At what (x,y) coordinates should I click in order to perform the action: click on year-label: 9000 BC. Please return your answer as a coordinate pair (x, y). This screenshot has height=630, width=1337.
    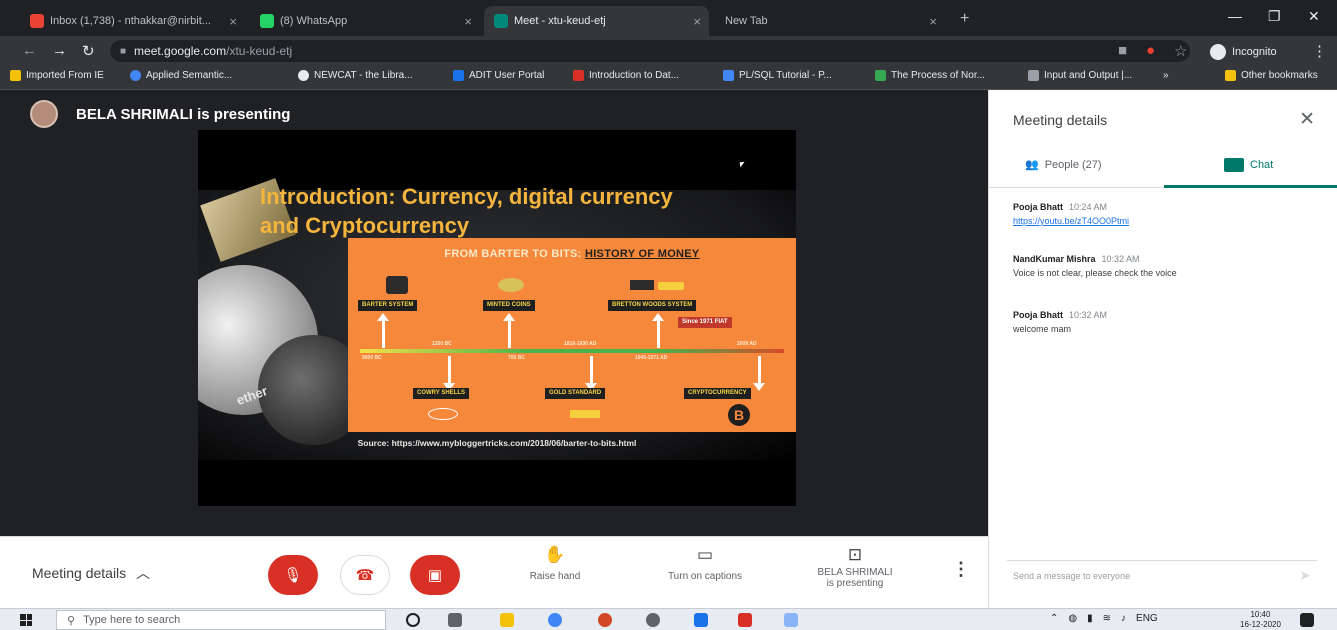
    Looking at the image, I should click on (372, 358).